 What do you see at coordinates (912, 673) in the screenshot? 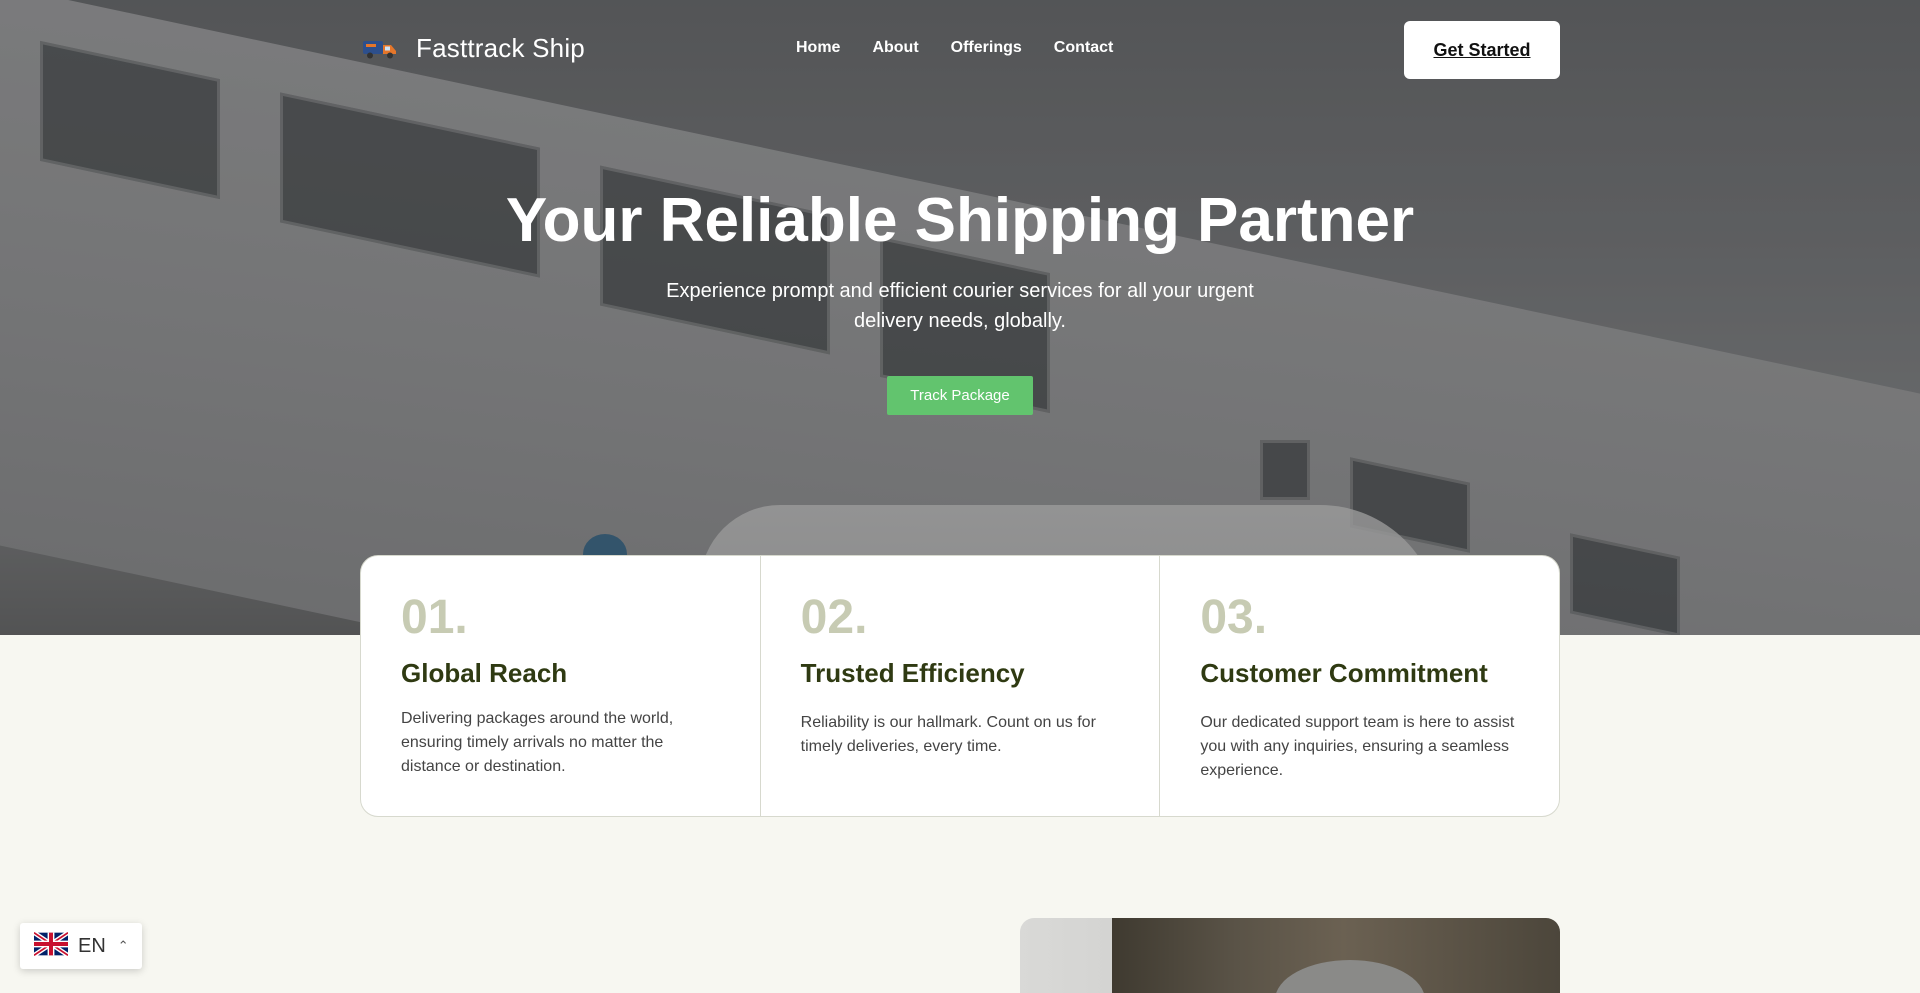
I see `feature-title: Trusted Efficiency` at bounding box center [912, 673].